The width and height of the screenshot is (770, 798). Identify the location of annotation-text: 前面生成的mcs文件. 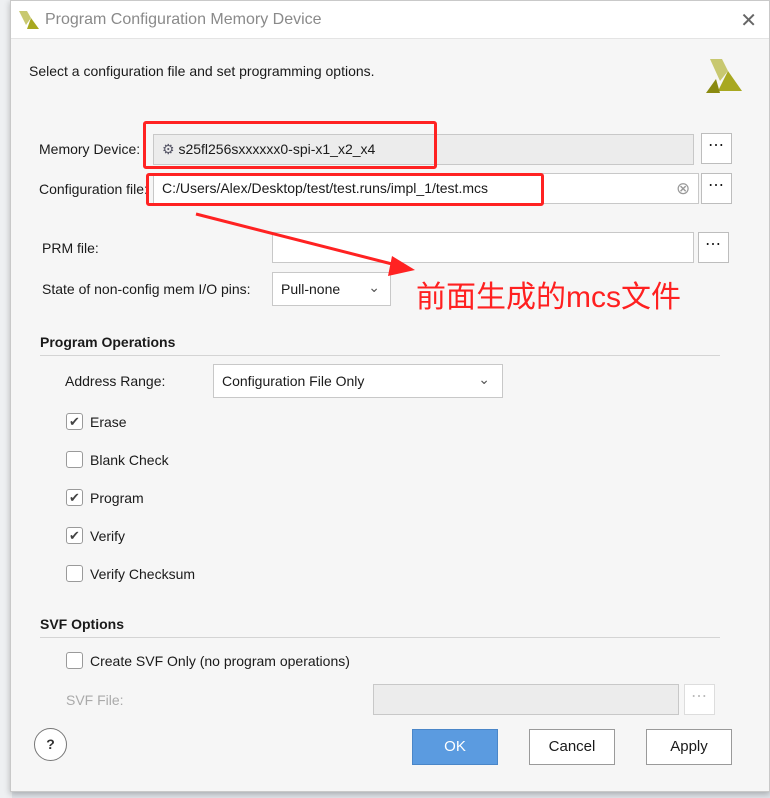
(548, 297).